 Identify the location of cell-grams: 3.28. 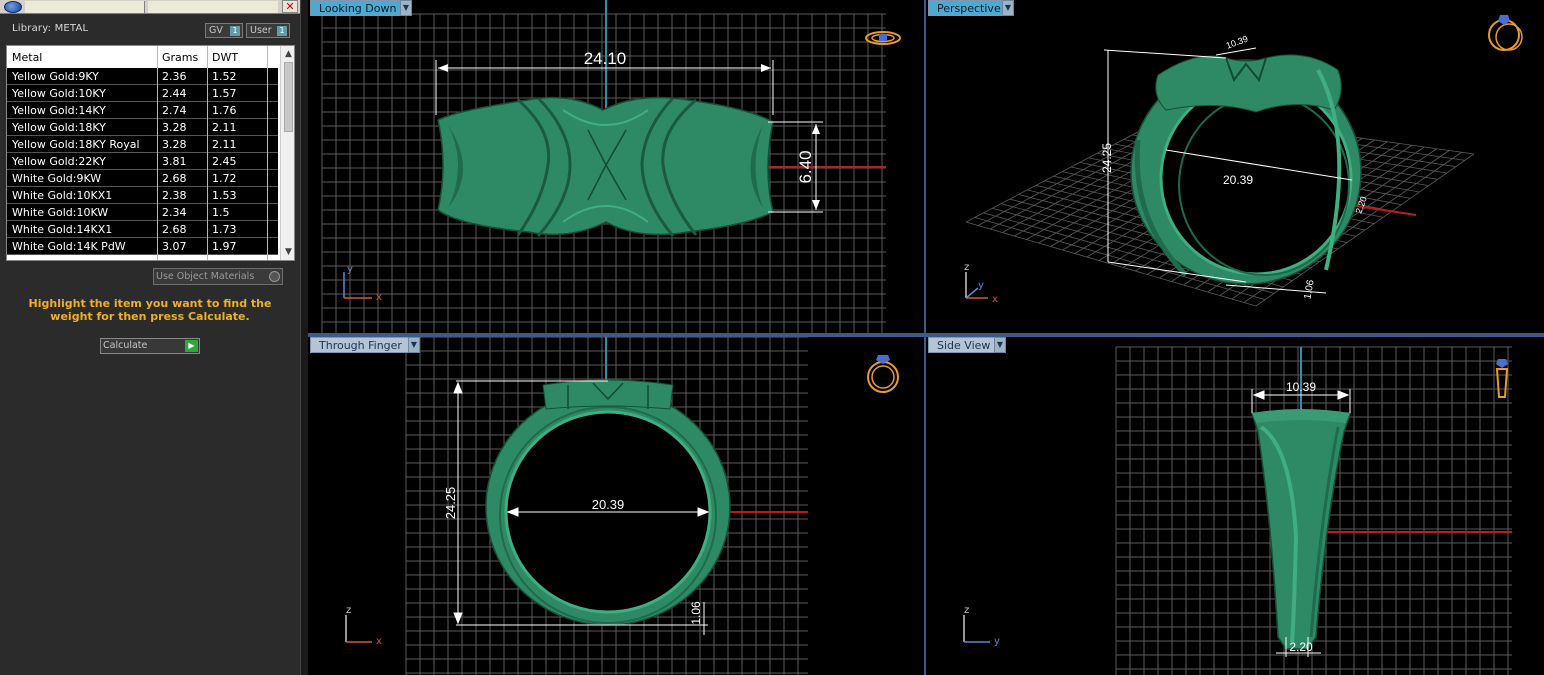
(174, 144).